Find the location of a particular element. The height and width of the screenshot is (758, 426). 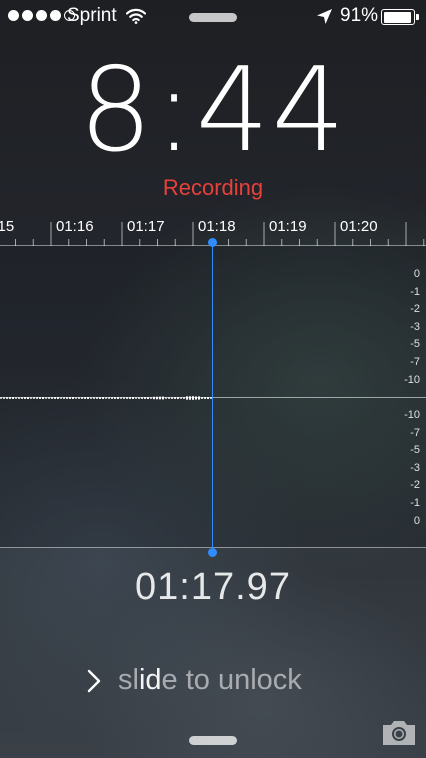

db-scale-label: -10 is located at coordinates (412, 415).